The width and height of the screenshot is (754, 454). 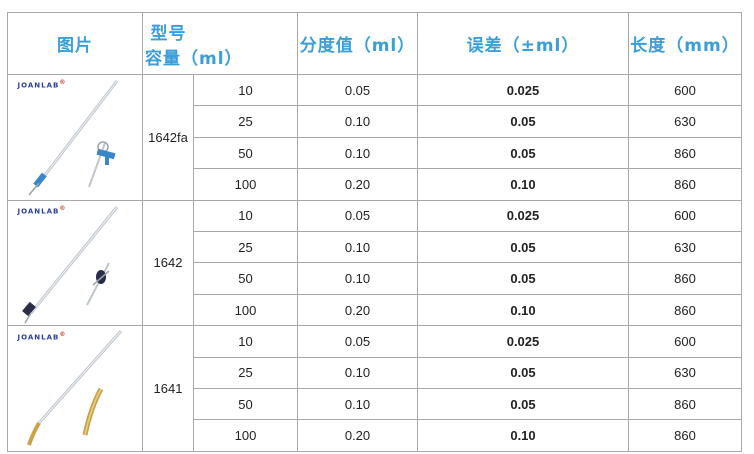 I want to click on header-row: 图片 型号容量（ml） 分度值（ml） 误差（±ml） 长度（mm）, so click(x=374, y=43).